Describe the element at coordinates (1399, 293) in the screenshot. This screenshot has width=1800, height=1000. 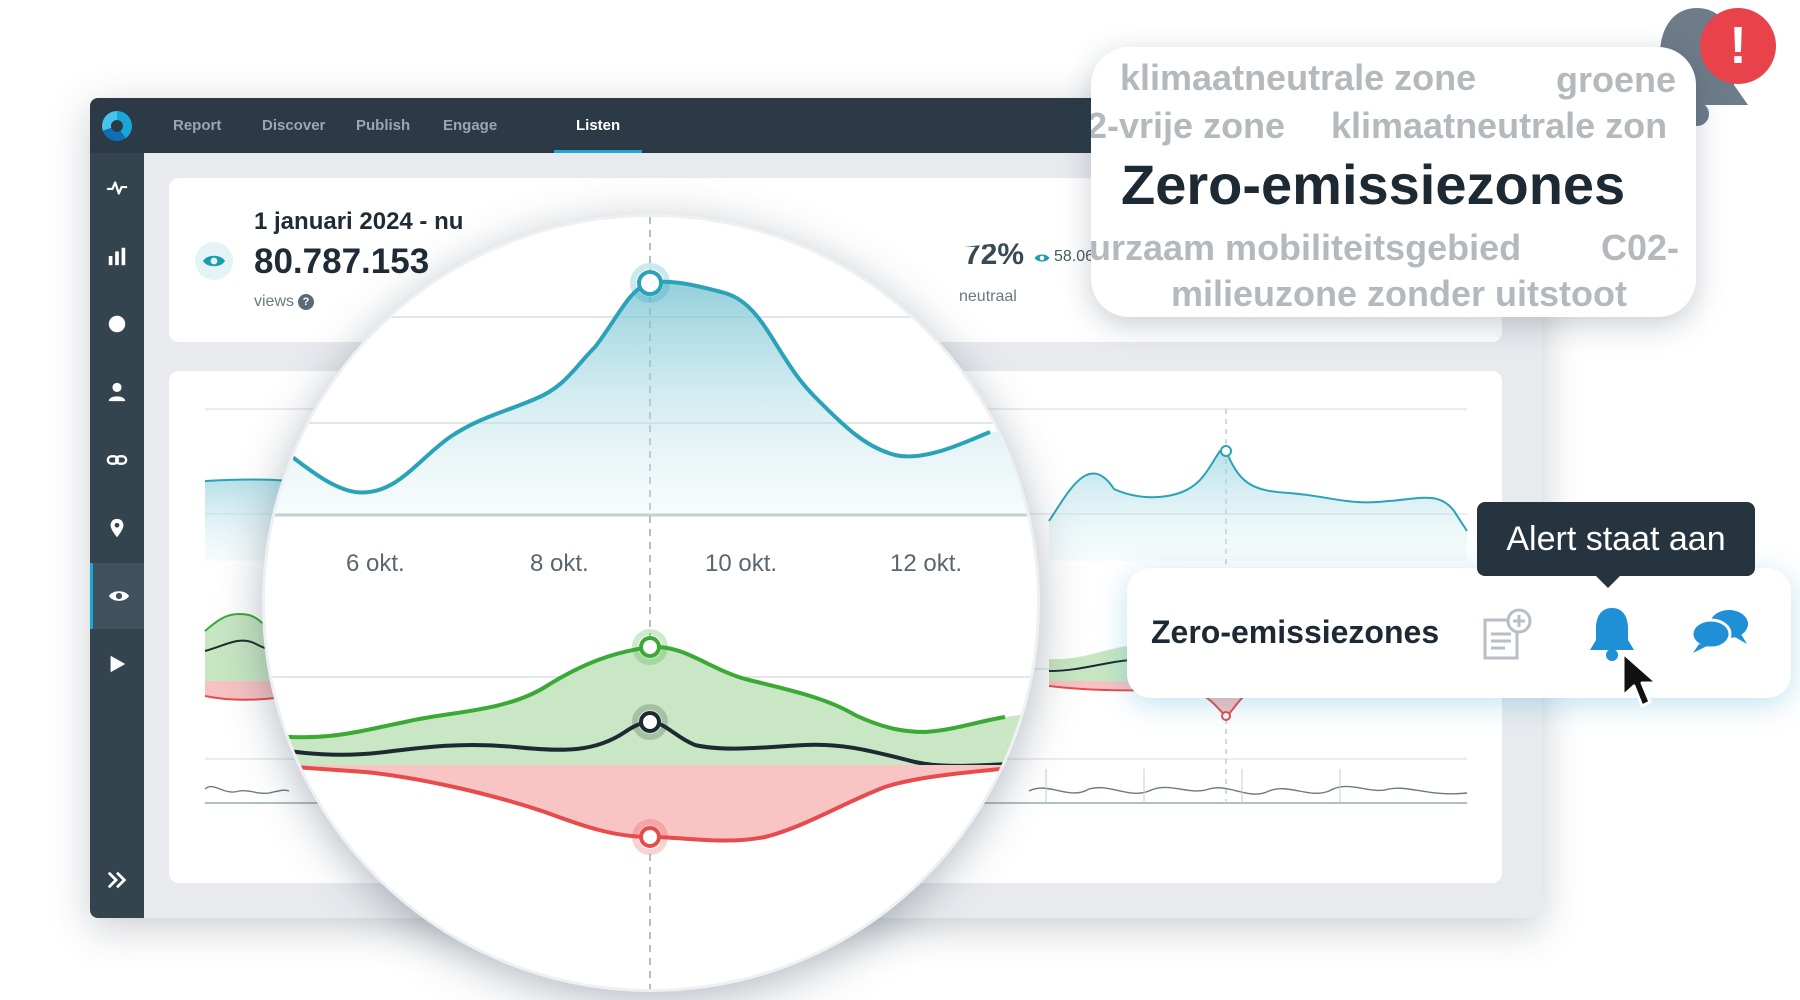
I see `word-term-7: milieuzone zonder uitstoot` at that location.